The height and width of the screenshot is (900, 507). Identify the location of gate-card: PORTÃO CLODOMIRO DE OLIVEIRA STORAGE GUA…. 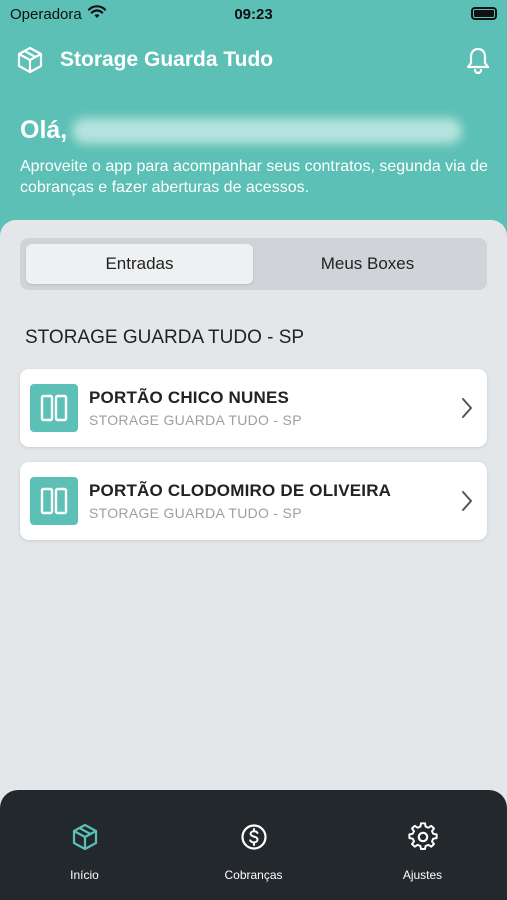
(253, 501).